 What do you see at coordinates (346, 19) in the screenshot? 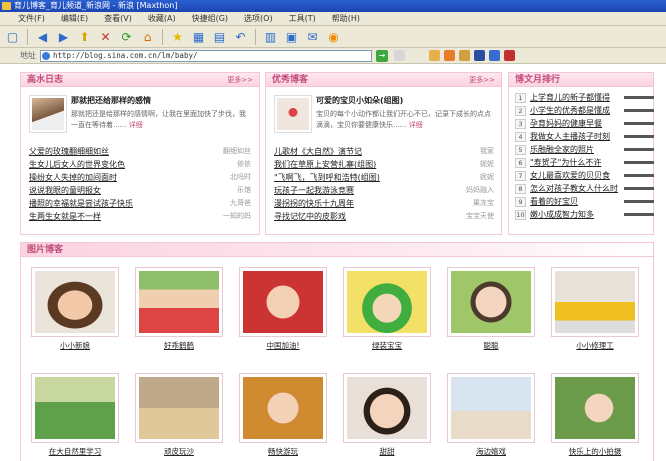
I see `menu-help: 帮助(H)` at bounding box center [346, 19].